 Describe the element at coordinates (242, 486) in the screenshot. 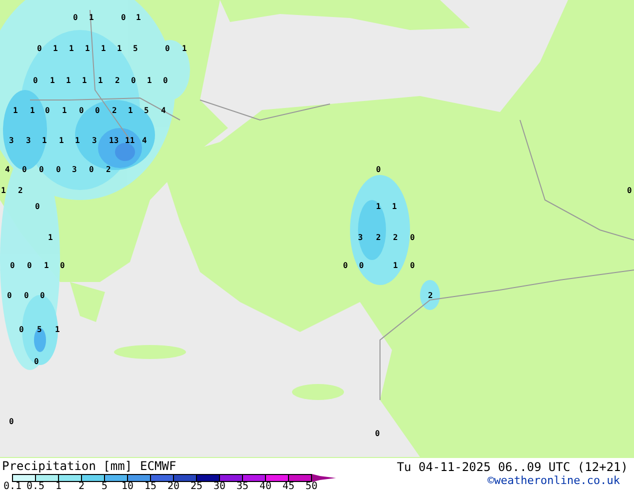

I see `scale-tick-label: 35` at that location.